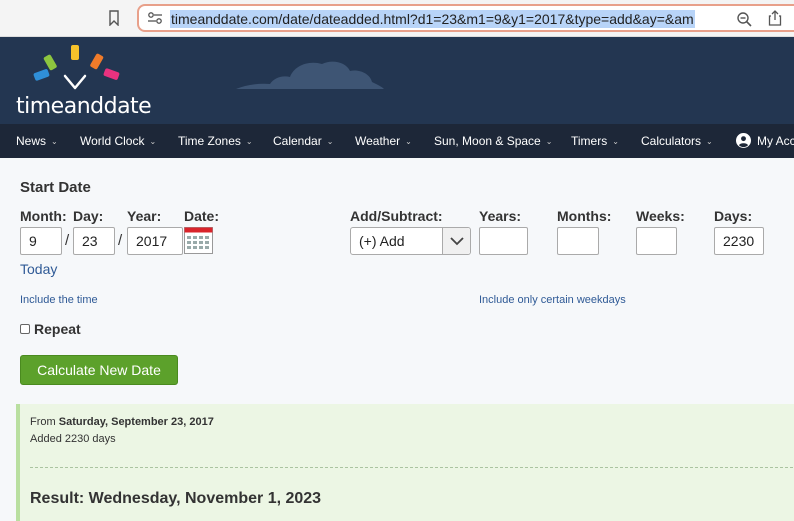 Image resolution: width=794 pixels, height=521 pixels. What do you see at coordinates (41, 241) in the screenshot?
I see `month-input: 9` at bounding box center [41, 241].